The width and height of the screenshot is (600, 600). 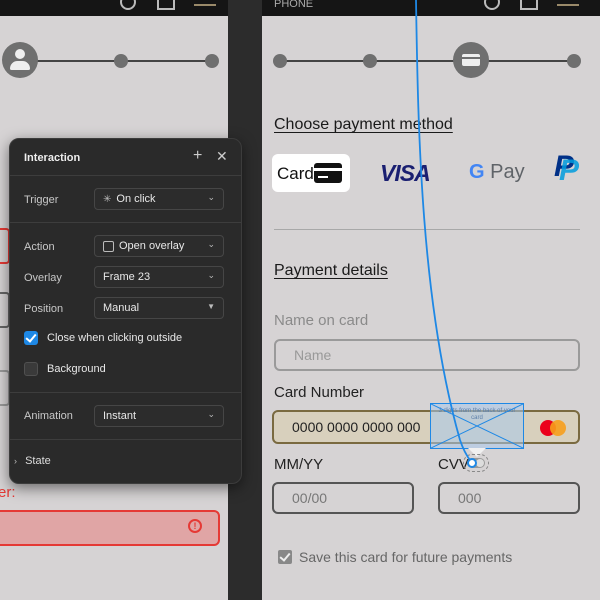 I want to click on overlay-icon, so click(x=108, y=246).